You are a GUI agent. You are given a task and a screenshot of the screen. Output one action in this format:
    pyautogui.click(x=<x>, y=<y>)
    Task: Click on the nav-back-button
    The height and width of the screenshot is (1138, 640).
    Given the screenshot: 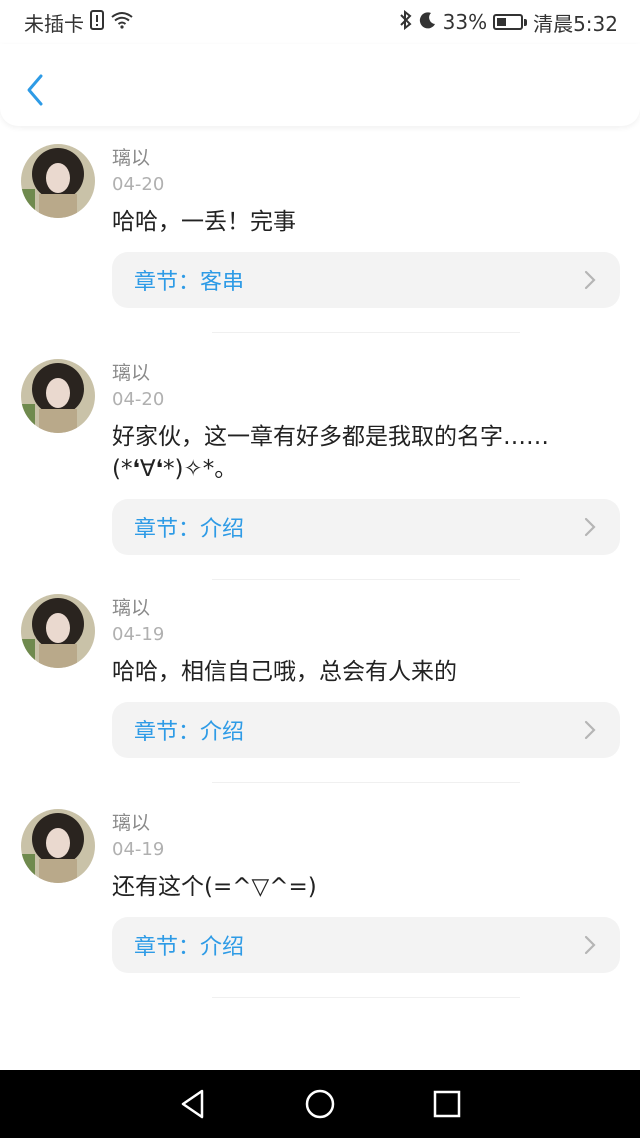 What is the action you would take?
    pyautogui.click(x=193, y=1104)
    